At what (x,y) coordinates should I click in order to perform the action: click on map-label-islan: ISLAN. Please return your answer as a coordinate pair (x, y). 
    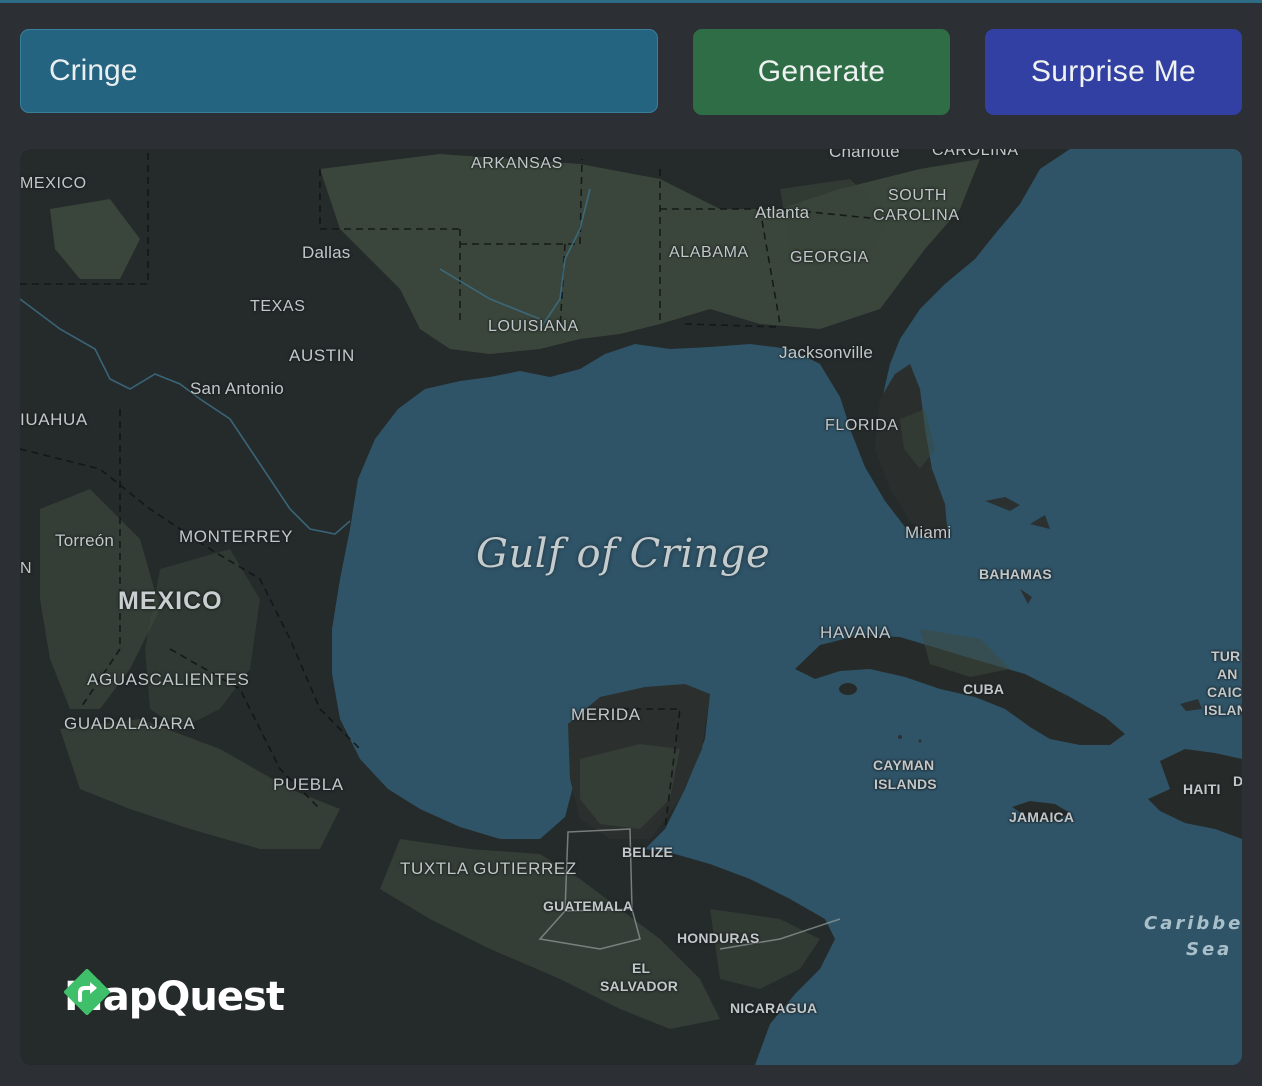
    Looking at the image, I should click on (1223, 710).